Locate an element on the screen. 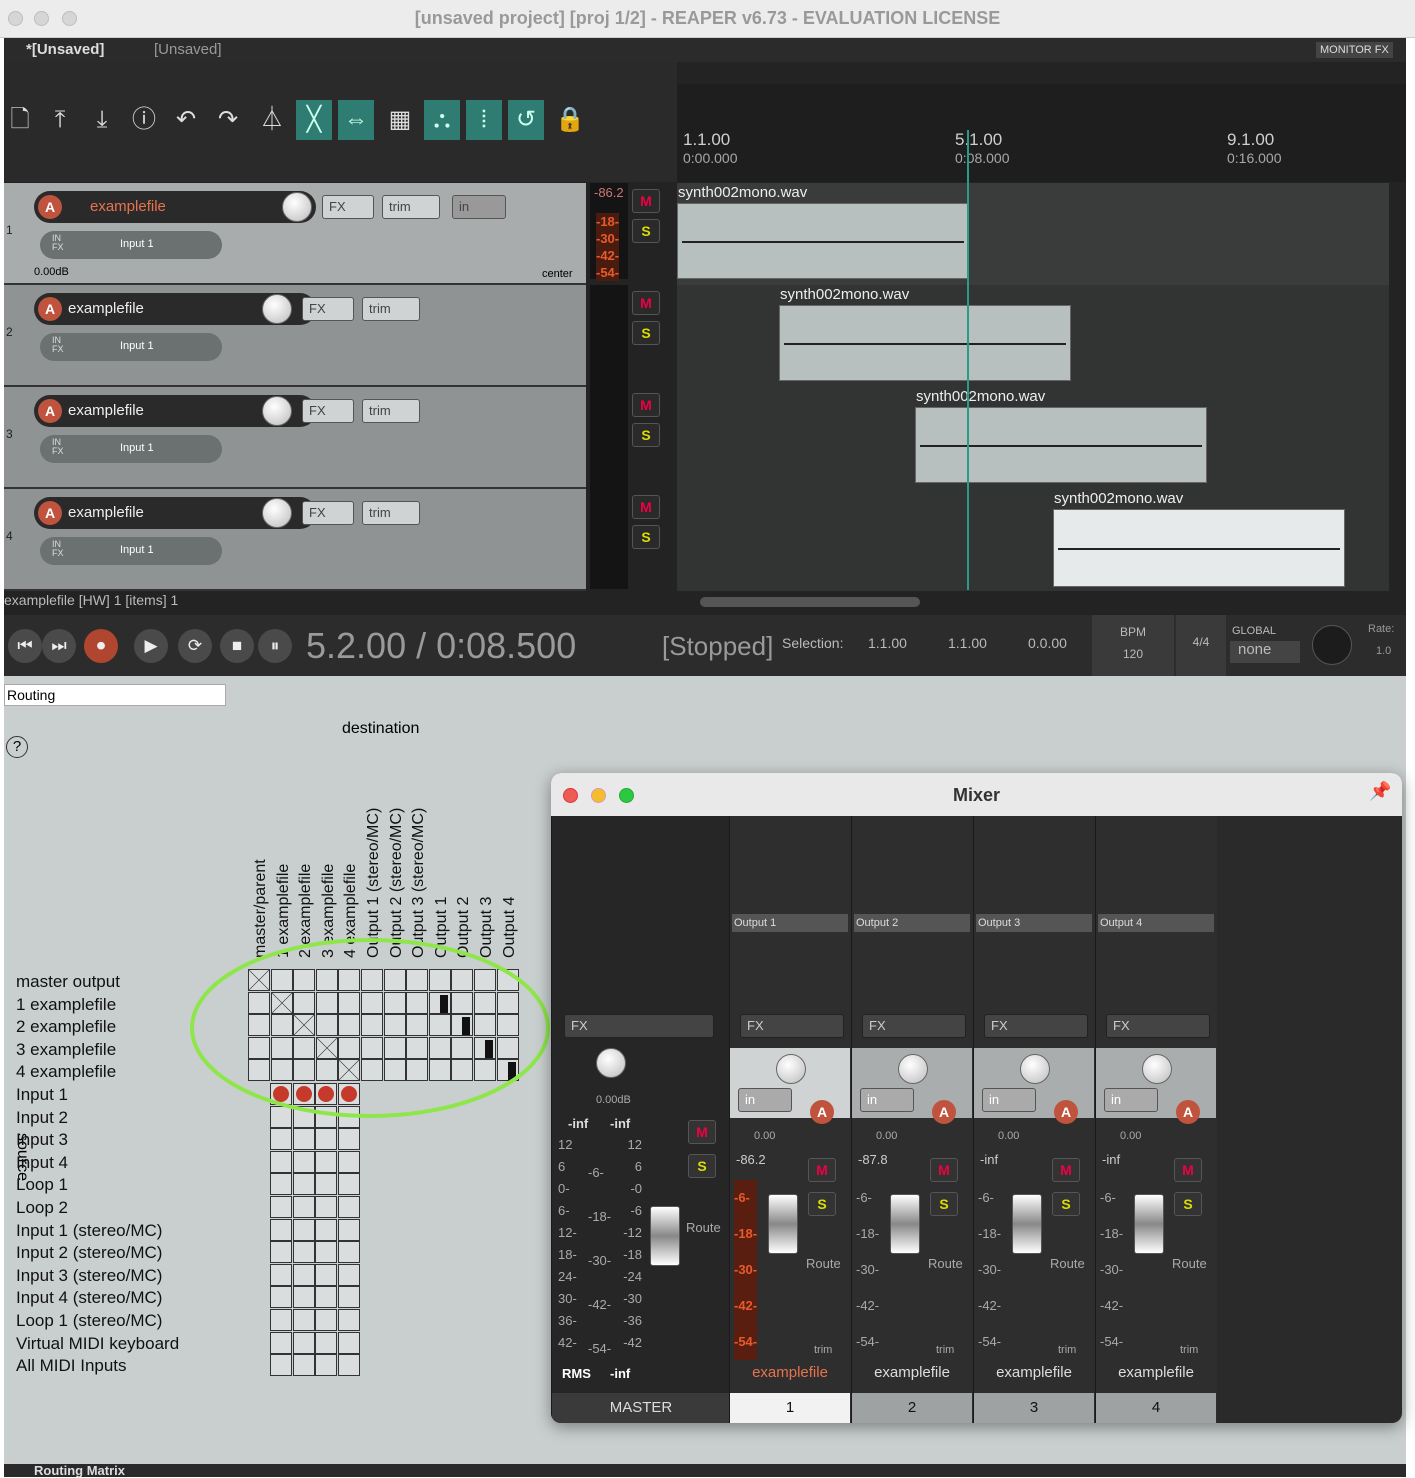 This screenshot has height=1478, width=1415. master-fader is located at coordinates (665, 1236).